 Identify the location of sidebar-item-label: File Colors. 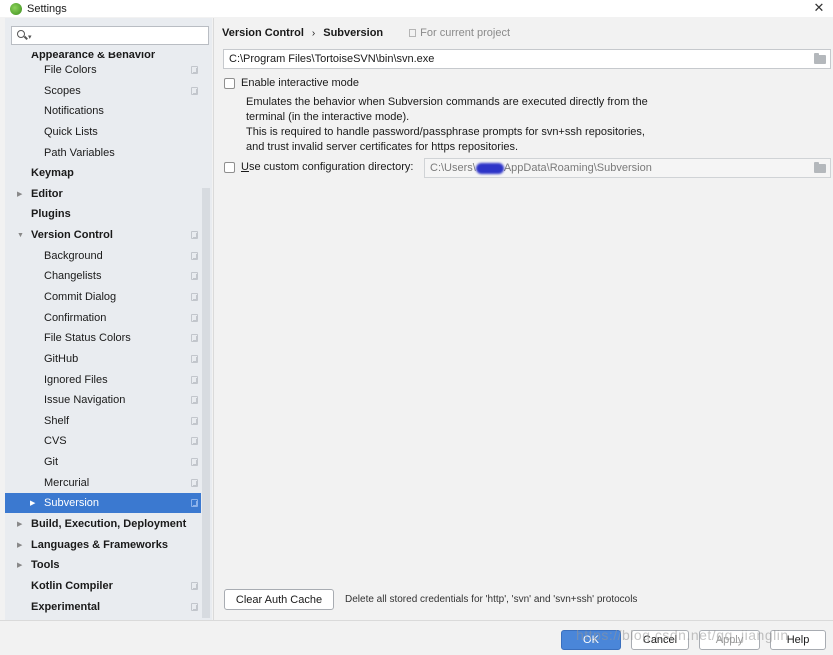
(70, 70).